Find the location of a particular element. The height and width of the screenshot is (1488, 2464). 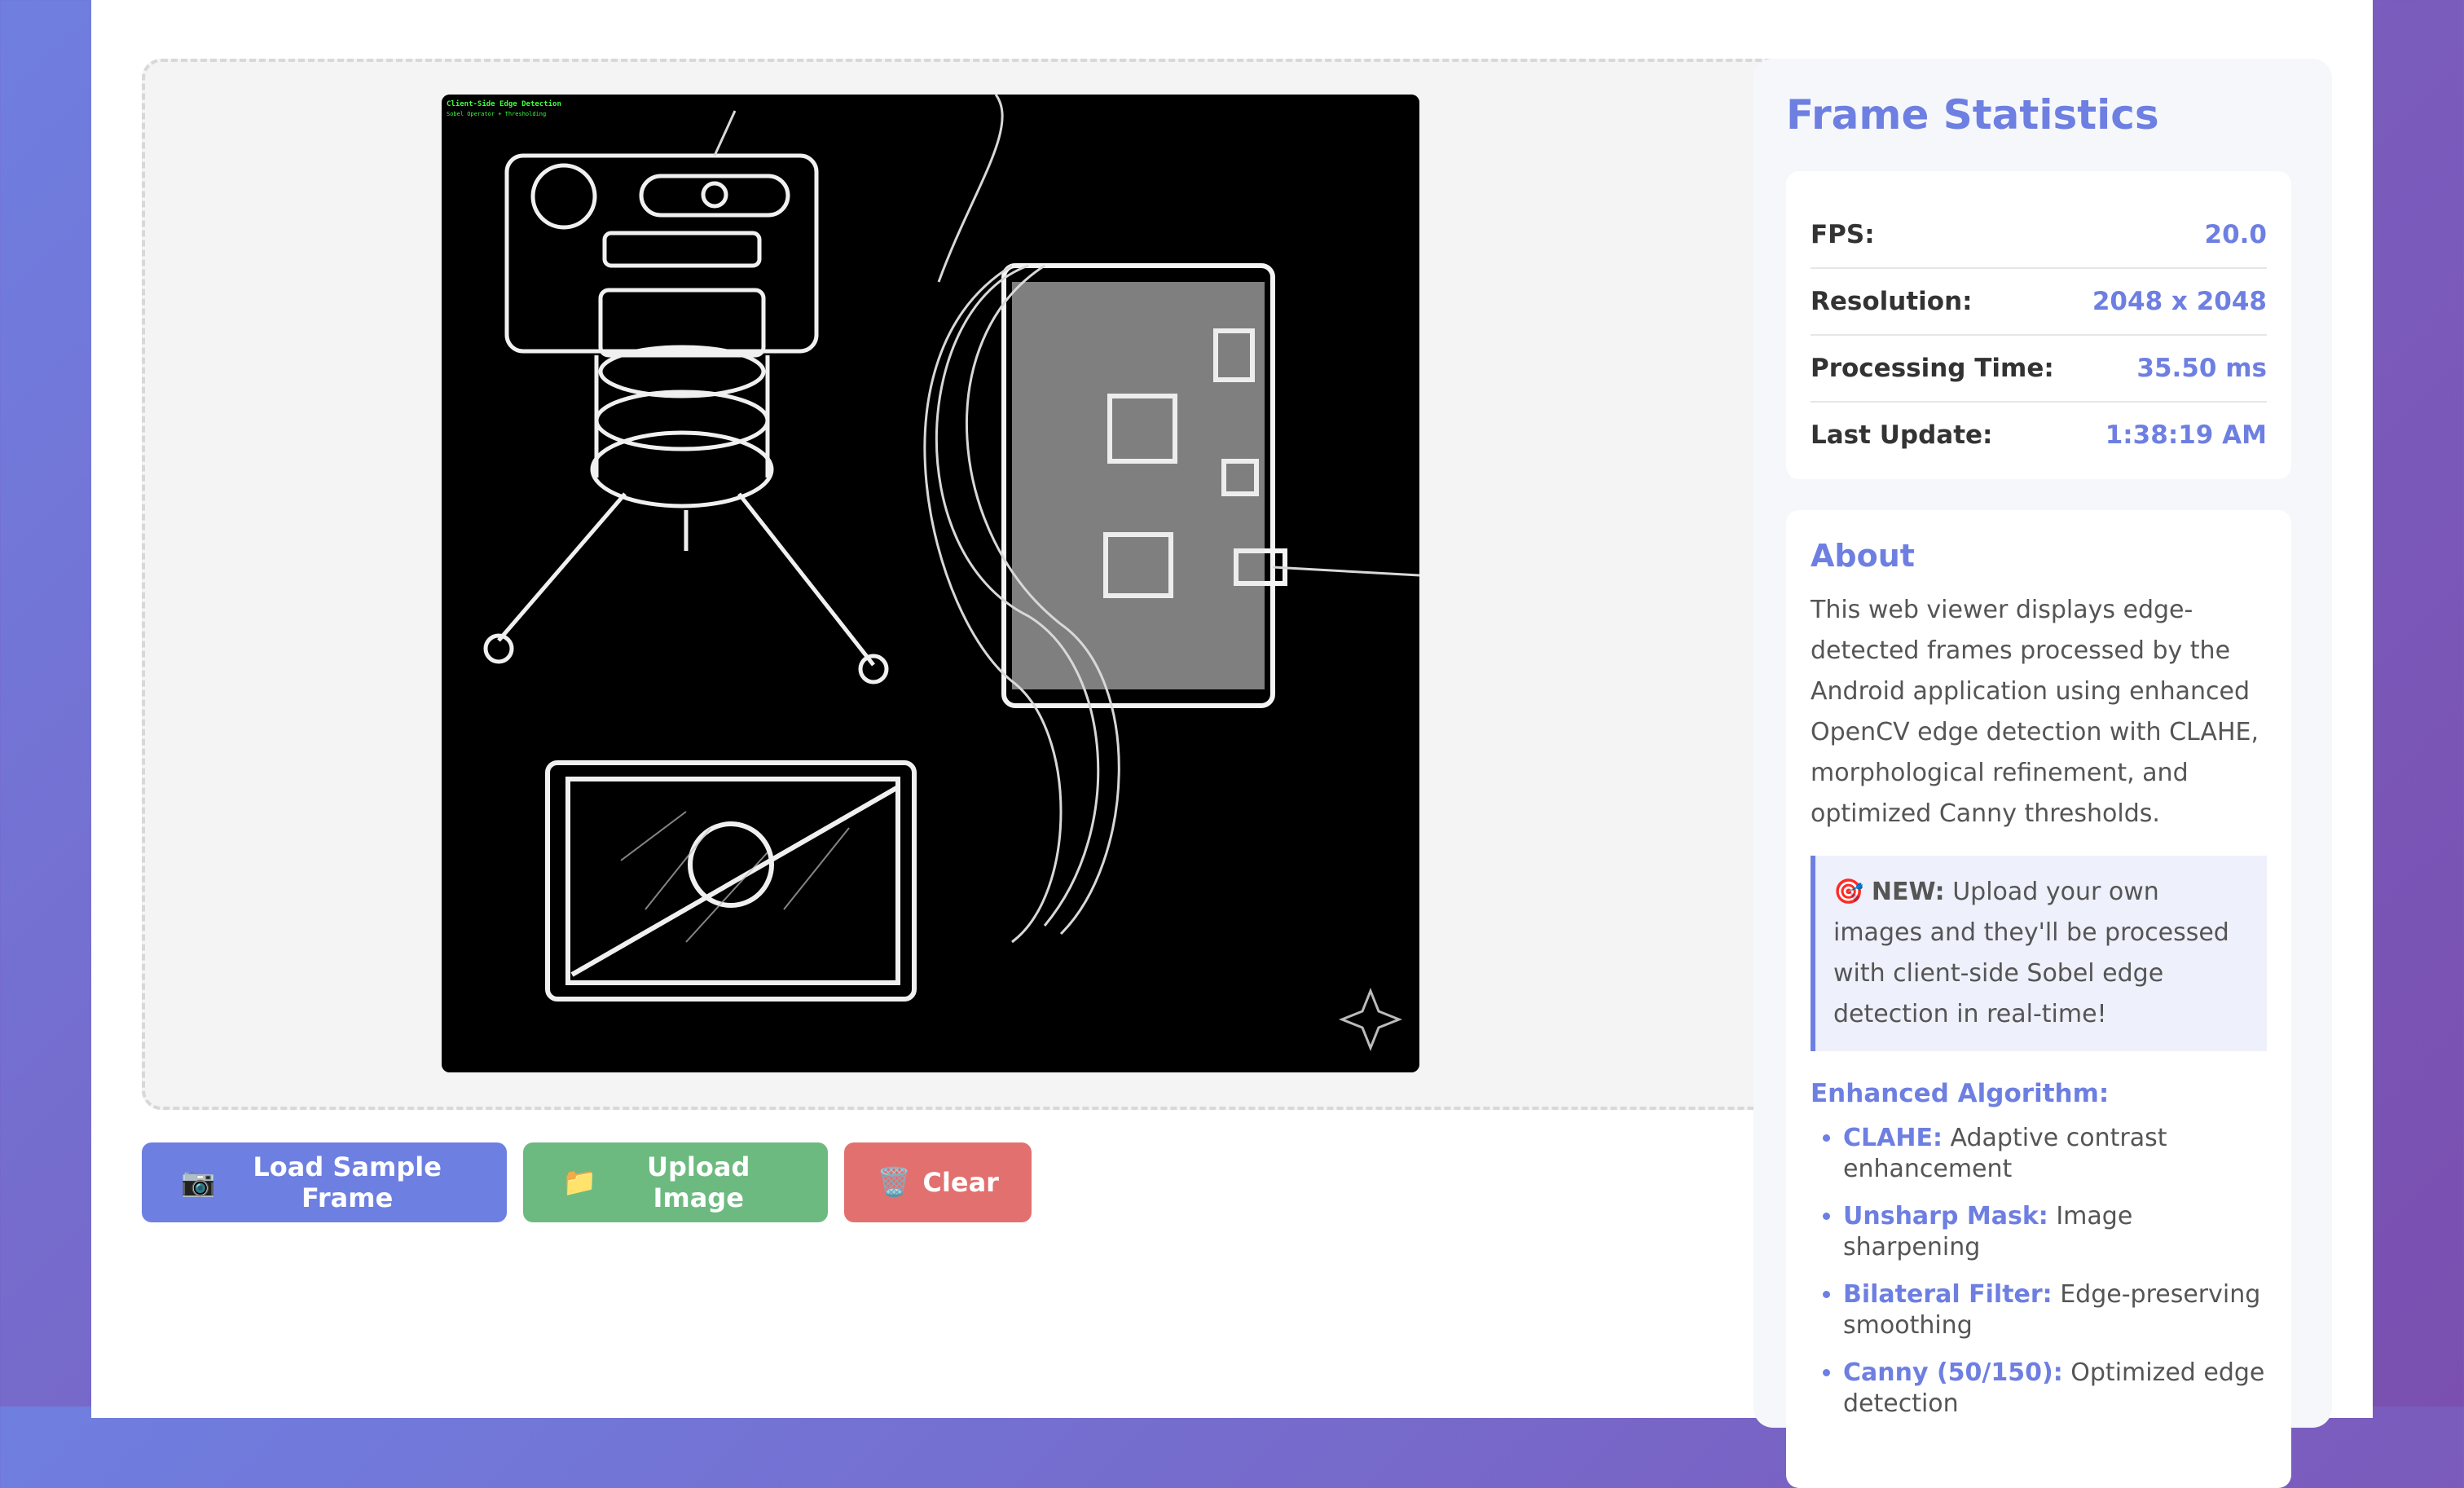

stat-row-last-update: Last Update: 1:38:19 AM is located at coordinates (2039, 435).